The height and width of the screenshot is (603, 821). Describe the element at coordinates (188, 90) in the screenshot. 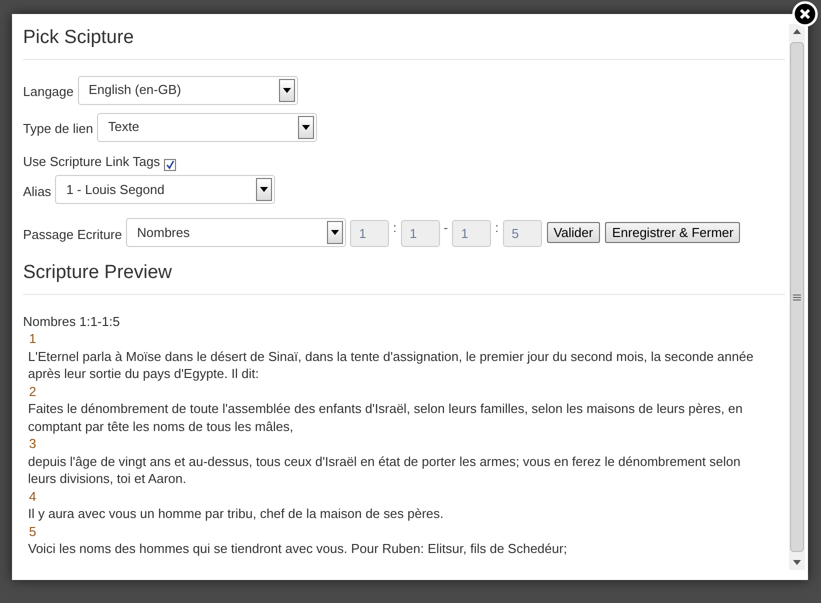

I see `dropdown: English (en-GB)` at that location.